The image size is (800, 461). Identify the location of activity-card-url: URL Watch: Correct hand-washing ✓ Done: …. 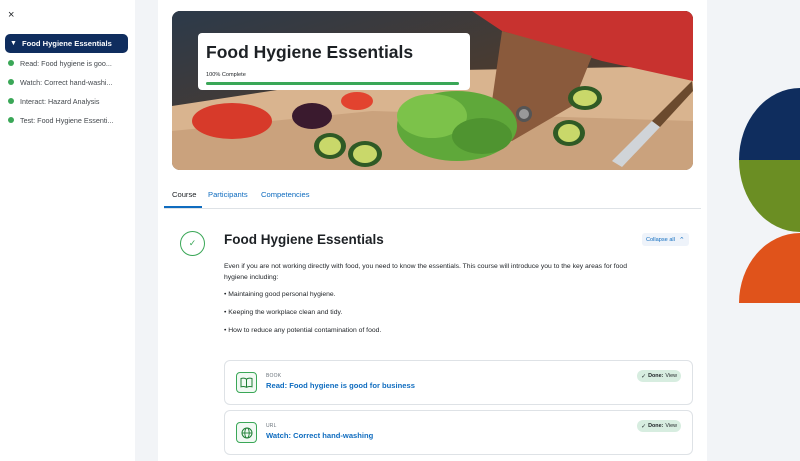
(458, 432).